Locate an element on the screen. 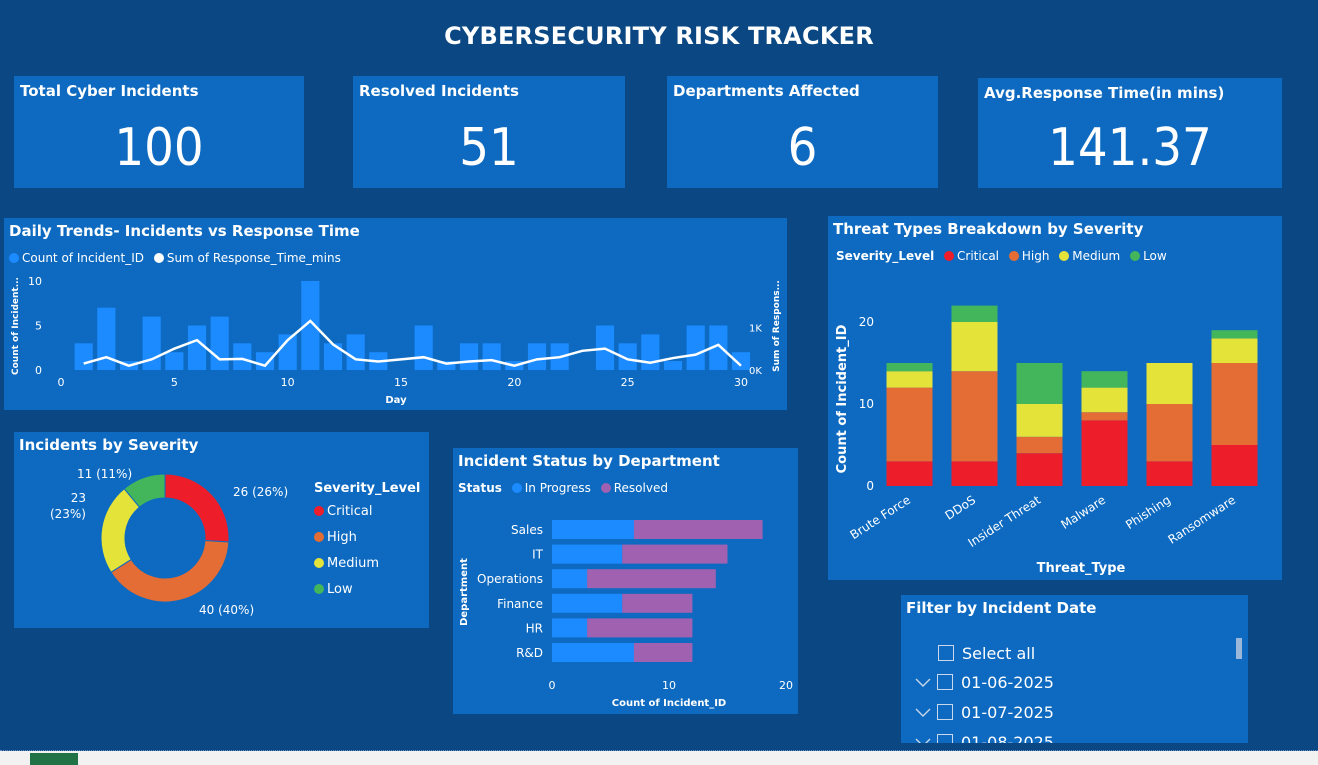 Image resolution: width=1318 pixels, height=765 pixels. slicer-item-label: Select all is located at coordinates (999, 653).